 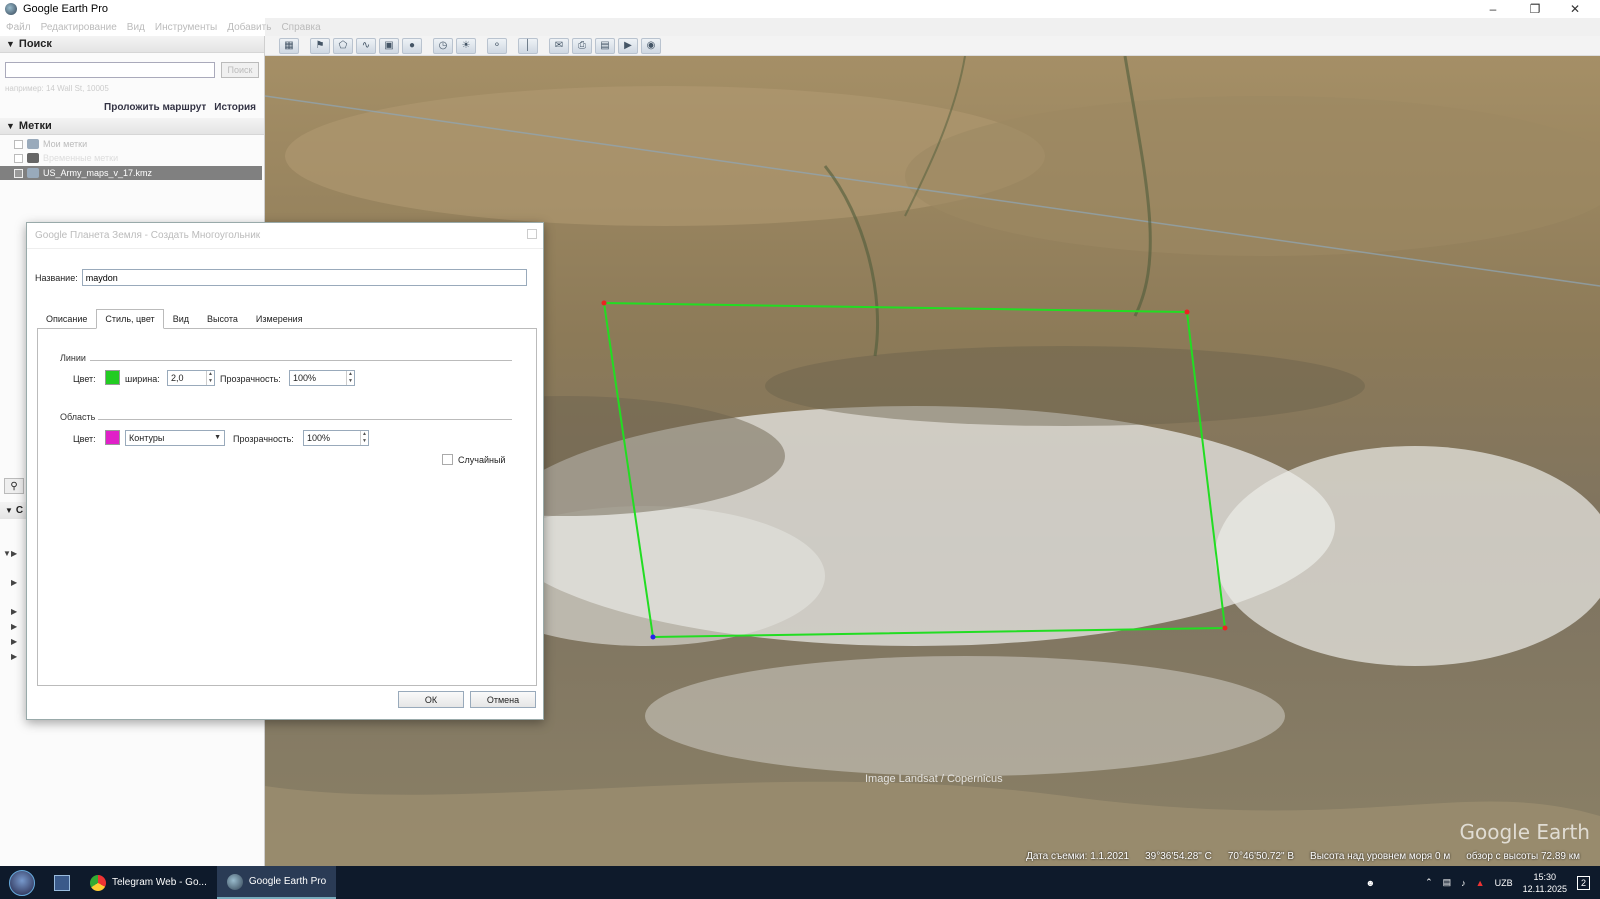 I want to click on area-group-label: Область, so click(x=78, y=417).